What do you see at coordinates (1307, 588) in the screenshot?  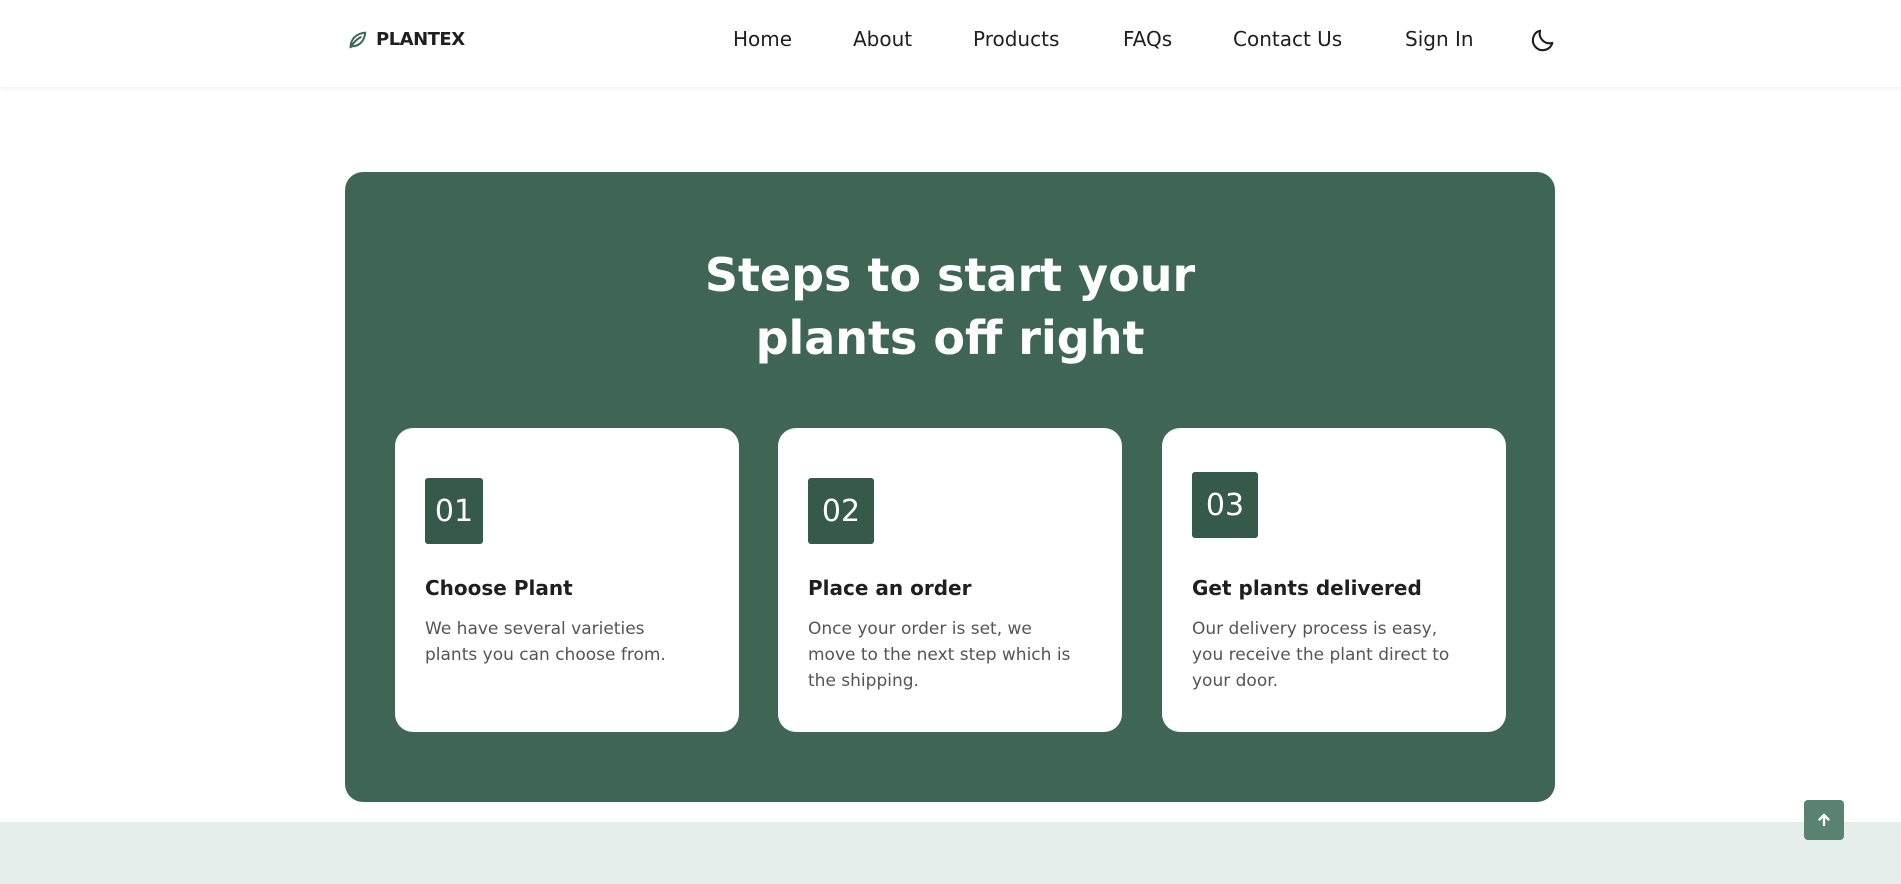 I see `step-title: Get plants delivered` at bounding box center [1307, 588].